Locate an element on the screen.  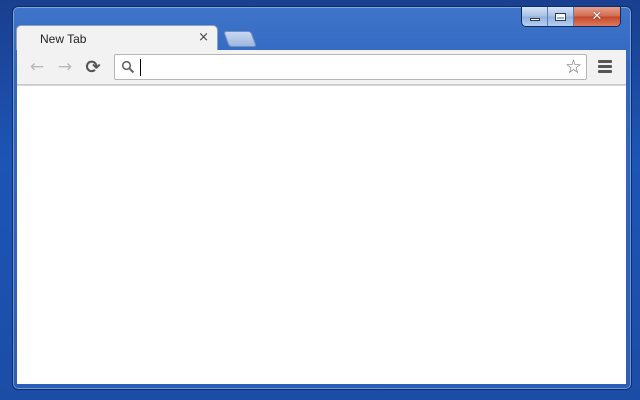
forward-button: → is located at coordinates (65, 67).